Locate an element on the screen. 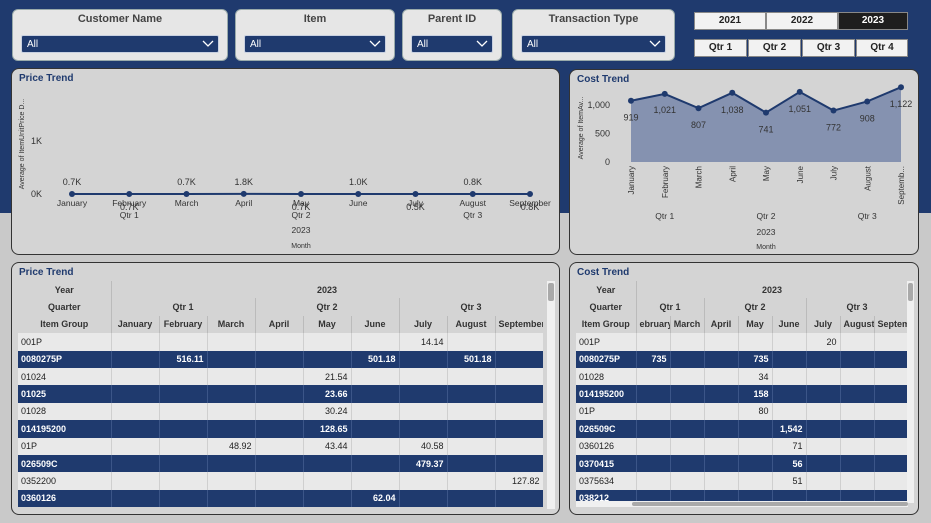 This screenshot has width=931, height=523. item-value: All is located at coordinates (256, 44).